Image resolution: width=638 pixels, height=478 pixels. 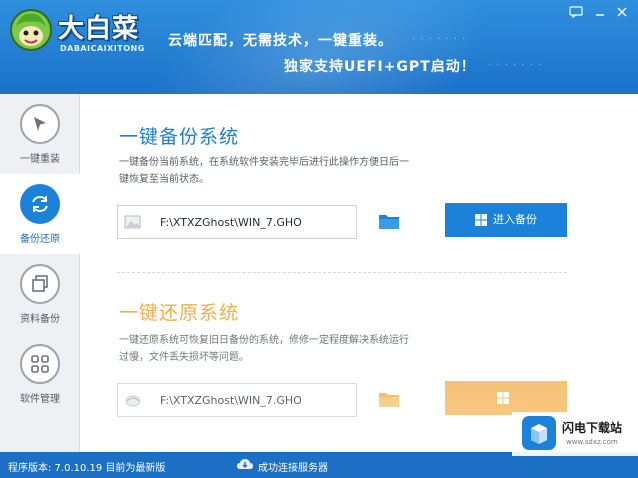 I want to click on feedback-button, so click(x=576, y=12).